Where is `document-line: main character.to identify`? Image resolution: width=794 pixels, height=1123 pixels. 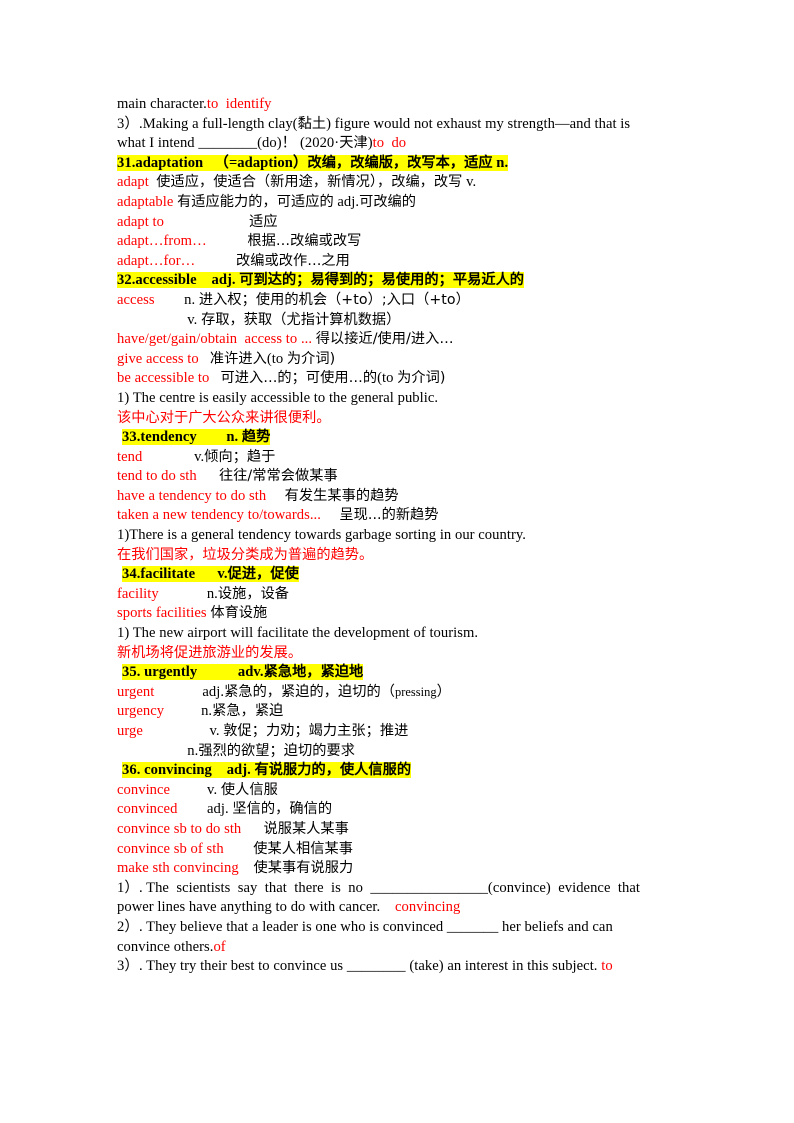 document-line: main character.to identify is located at coordinates (397, 105).